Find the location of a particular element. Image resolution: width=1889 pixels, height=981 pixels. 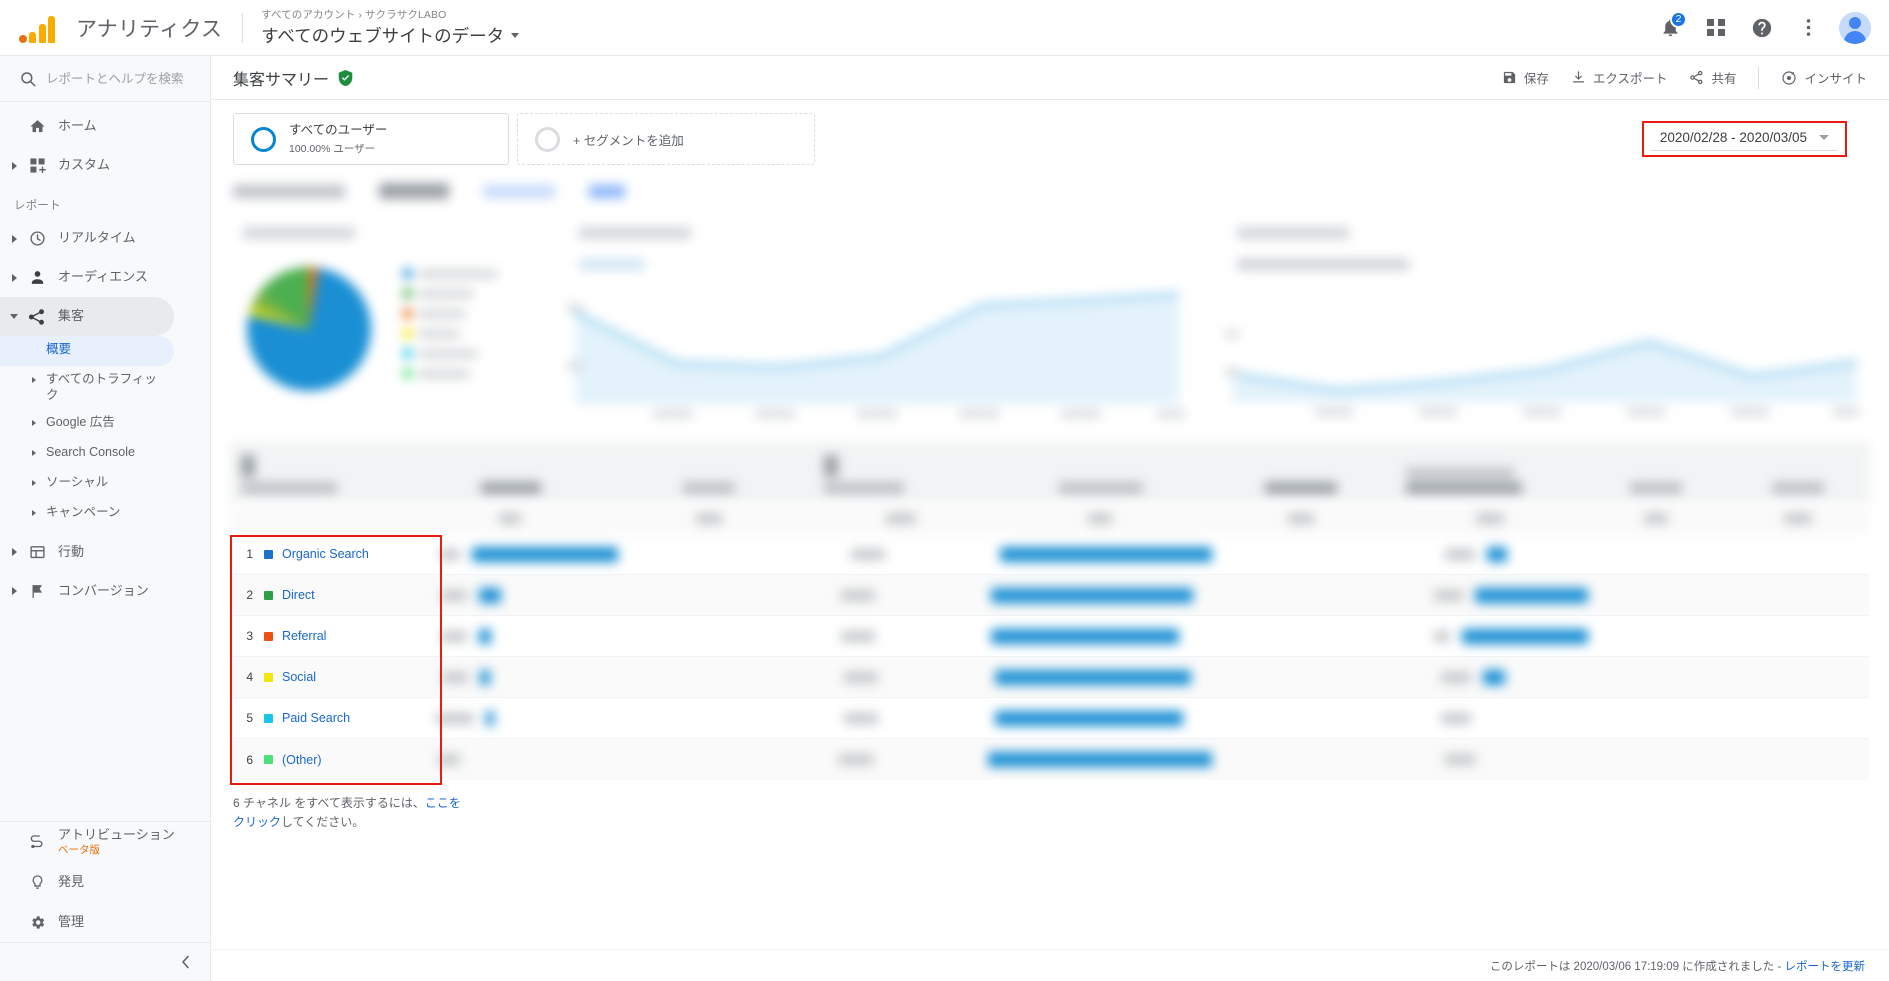

help-icon is located at coordinates (1762, 27).